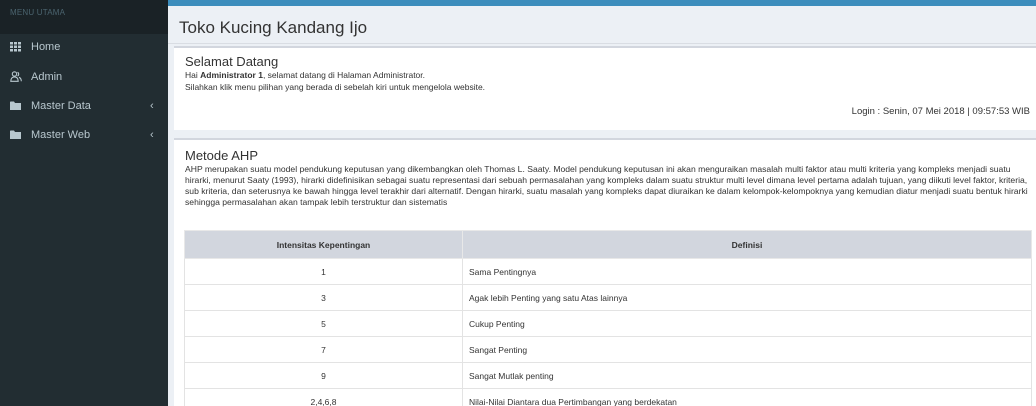  I want to click on users-icon, so click(19, 76).